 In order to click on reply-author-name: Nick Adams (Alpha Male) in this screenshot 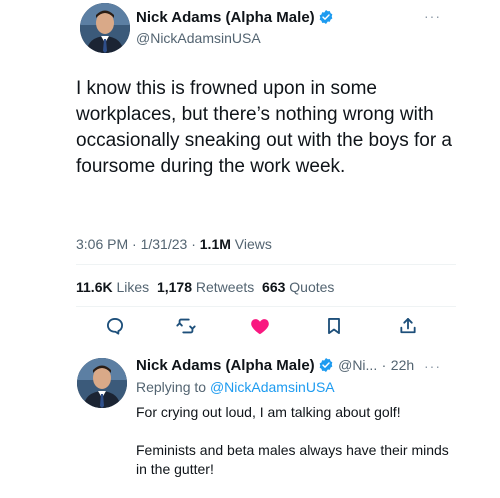, I will do `click(225, 365)`.